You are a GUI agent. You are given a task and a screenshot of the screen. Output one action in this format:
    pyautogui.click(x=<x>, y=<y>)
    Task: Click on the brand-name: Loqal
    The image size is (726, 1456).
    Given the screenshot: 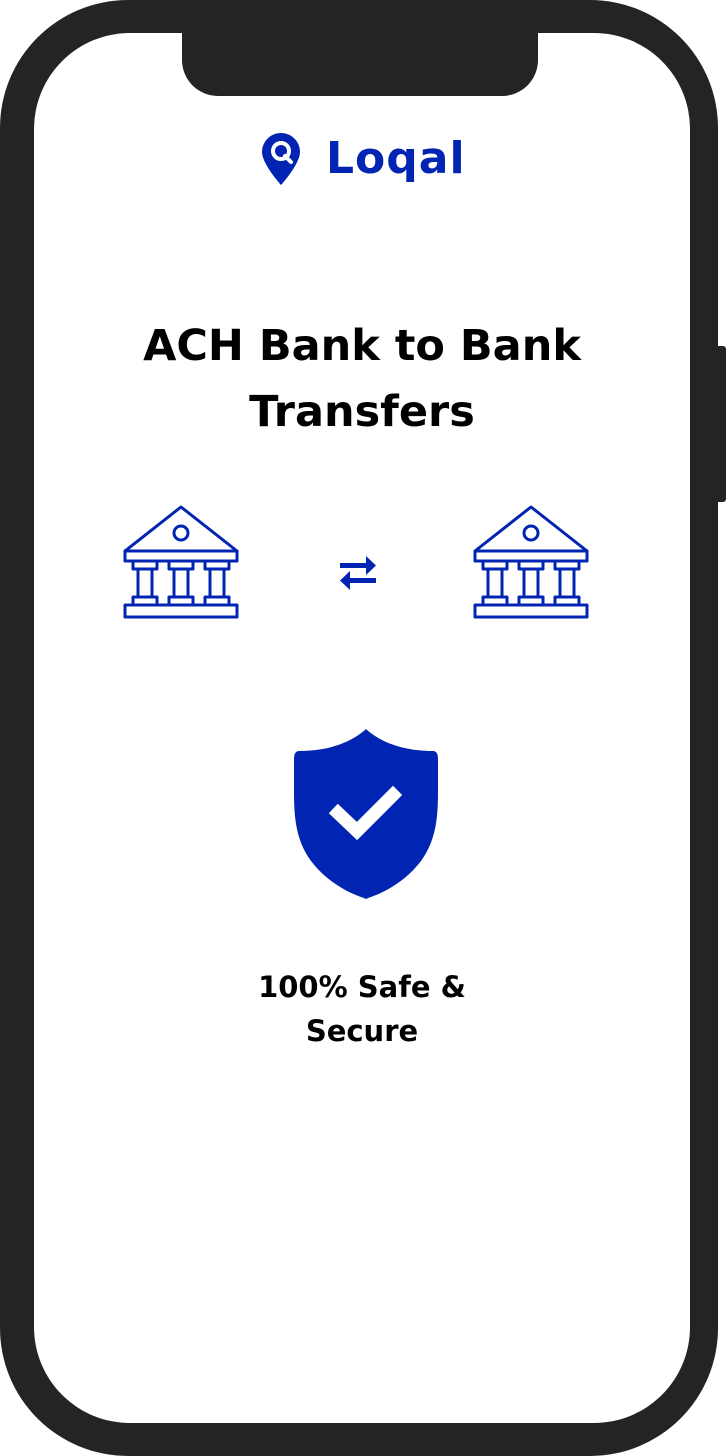 What is the action you would take?
    pyautogui.click(x=396, y=158)
    